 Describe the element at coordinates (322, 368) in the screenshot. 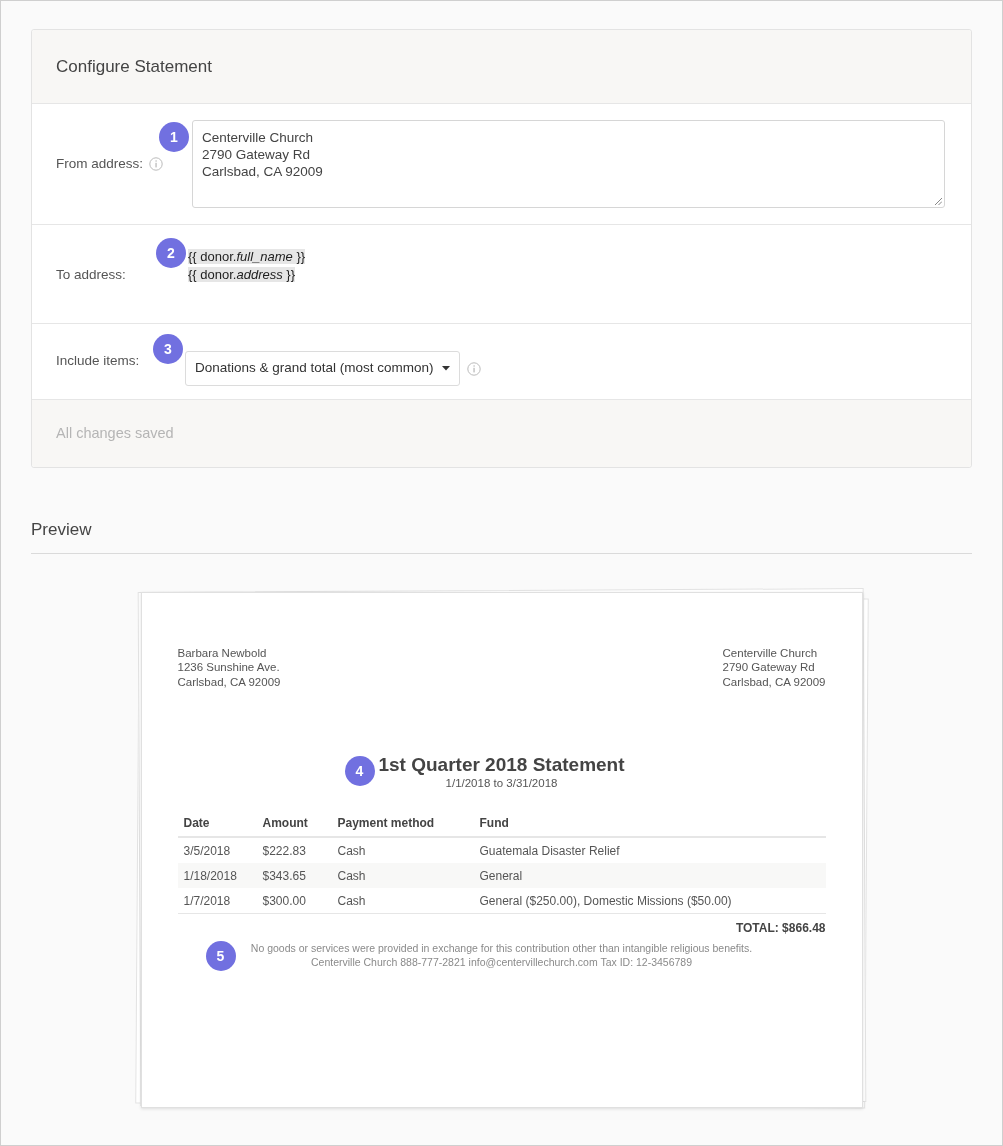

I see `include-items-select: Donations & grand total (most common)` at that location.